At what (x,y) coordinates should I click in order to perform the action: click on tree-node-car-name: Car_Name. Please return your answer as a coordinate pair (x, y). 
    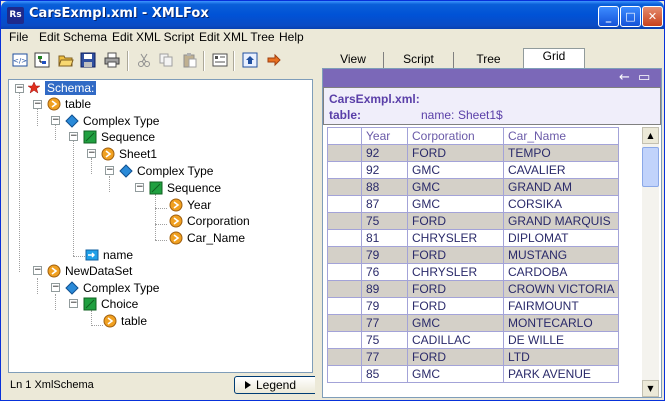
    Looking at the image, I should click on (207, 238).